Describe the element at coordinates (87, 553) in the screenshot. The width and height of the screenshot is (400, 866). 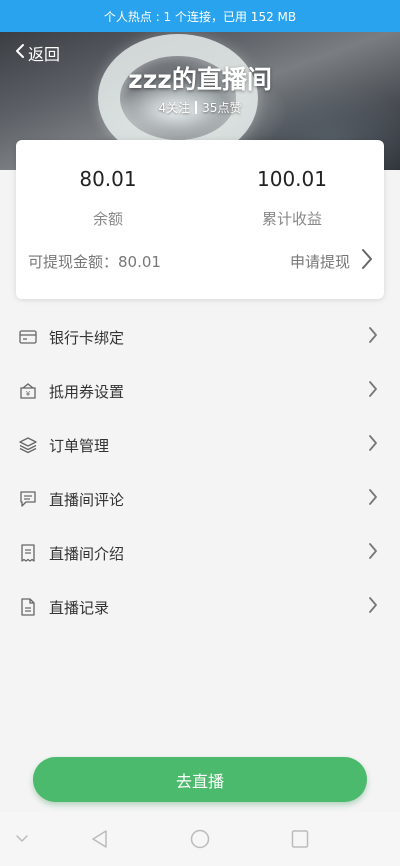
I see `menu-item-label: 直播间介绍` at that location.